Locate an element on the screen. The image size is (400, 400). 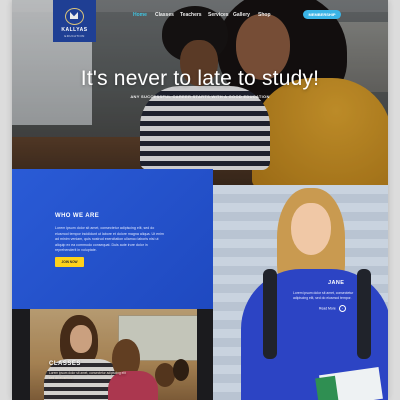
logo-subtitle: EDUCATION is located at coordinates (74, 36).